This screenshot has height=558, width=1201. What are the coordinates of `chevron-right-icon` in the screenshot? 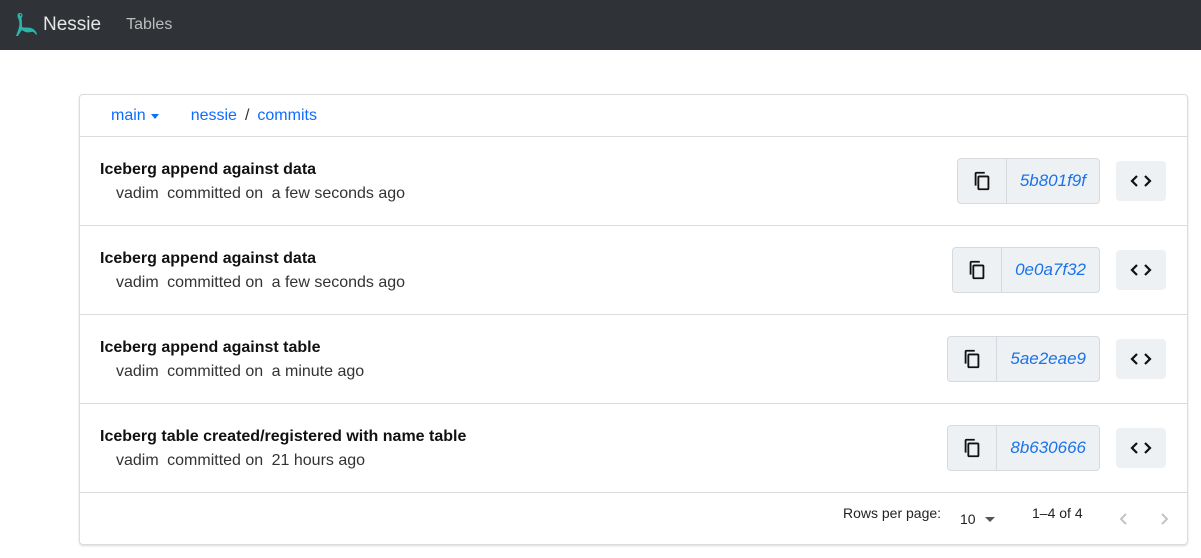 It's located at (1165, 519).